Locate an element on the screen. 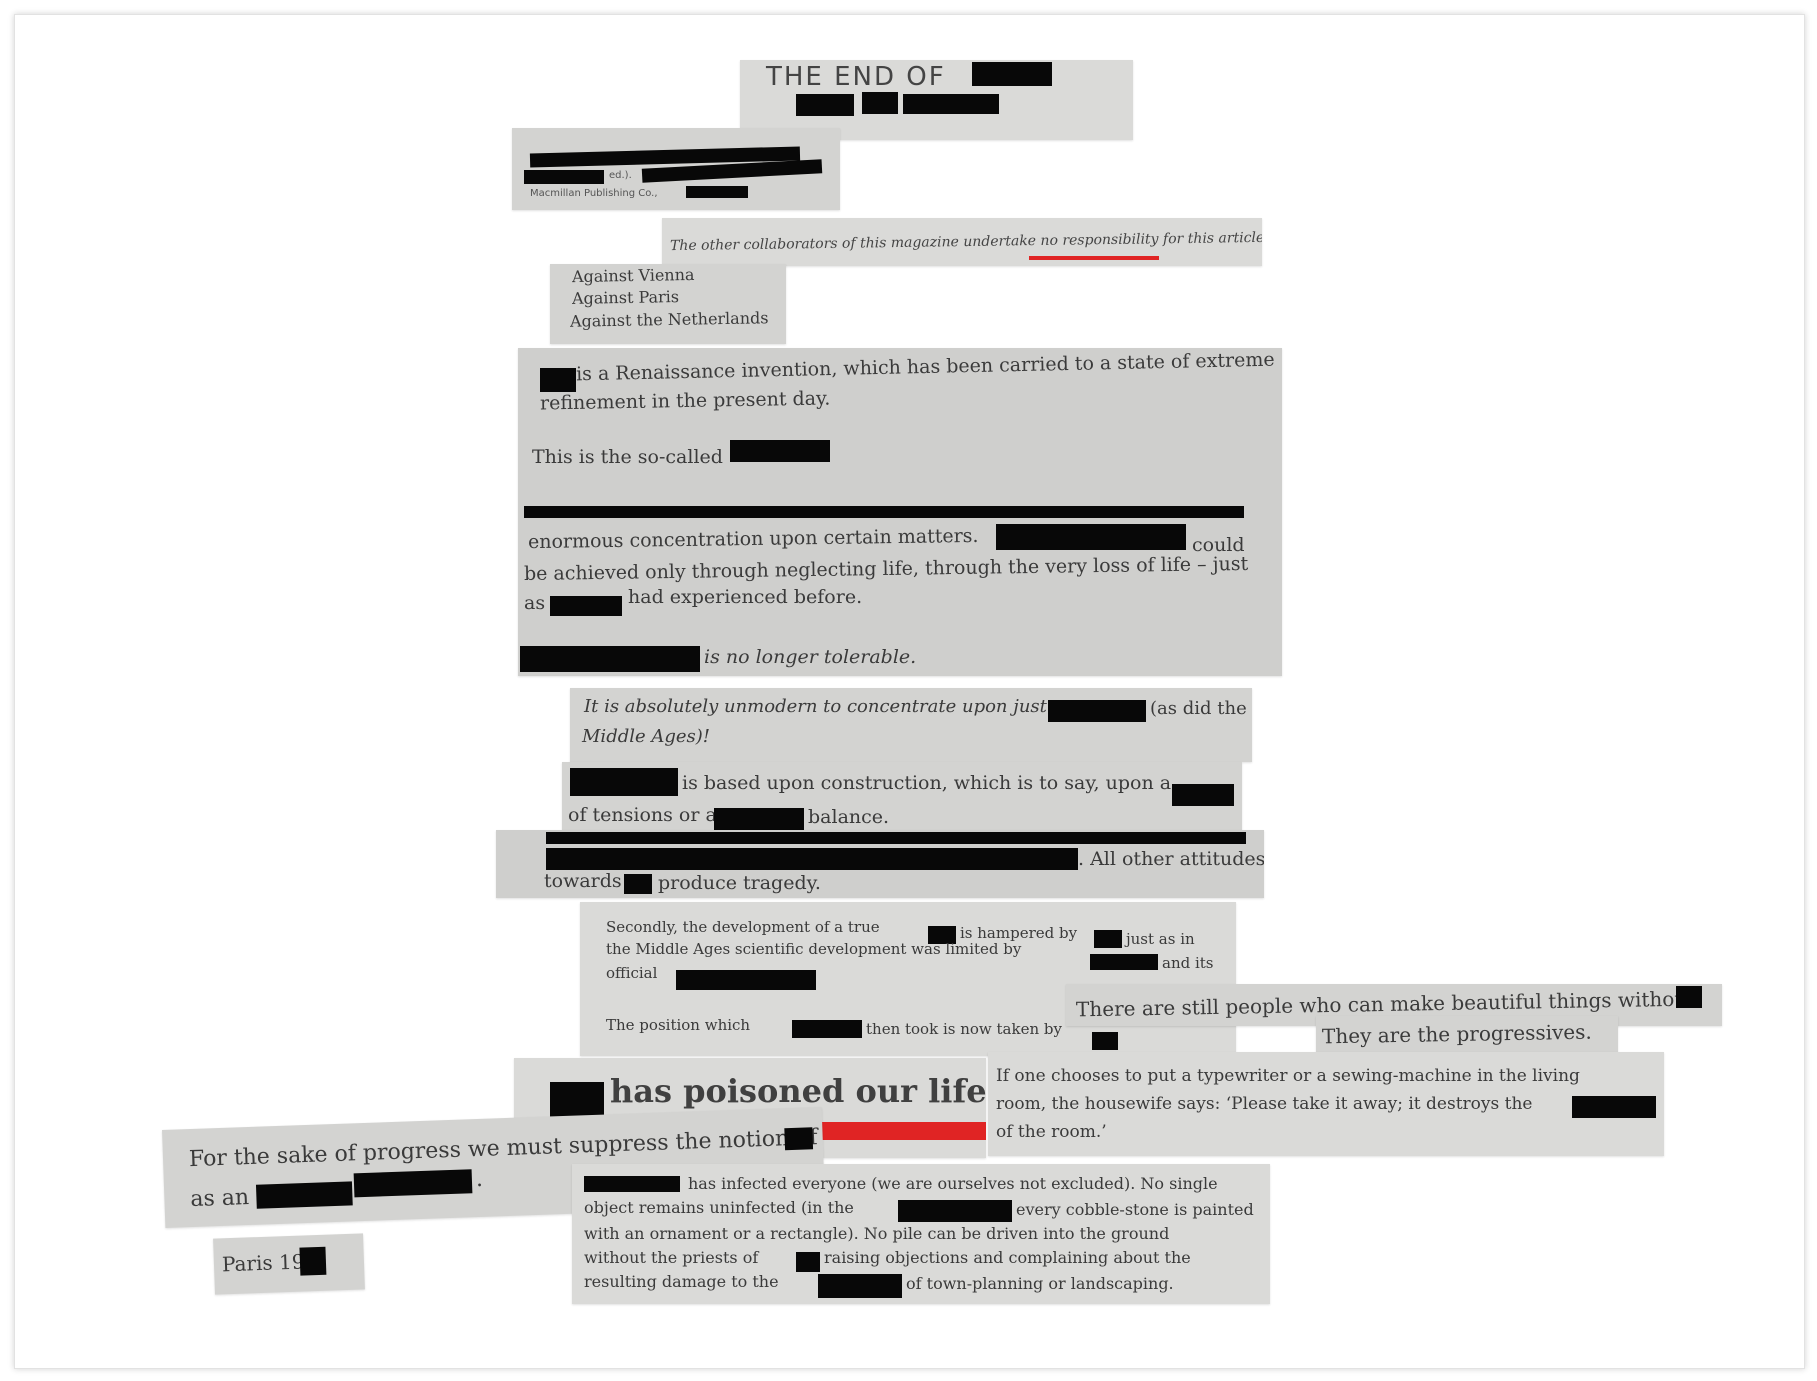 Image resolution: width=1817 pixels, height=1381 pixels. paris-clipping: Paris 19 is located at coordinates (289, 1264).